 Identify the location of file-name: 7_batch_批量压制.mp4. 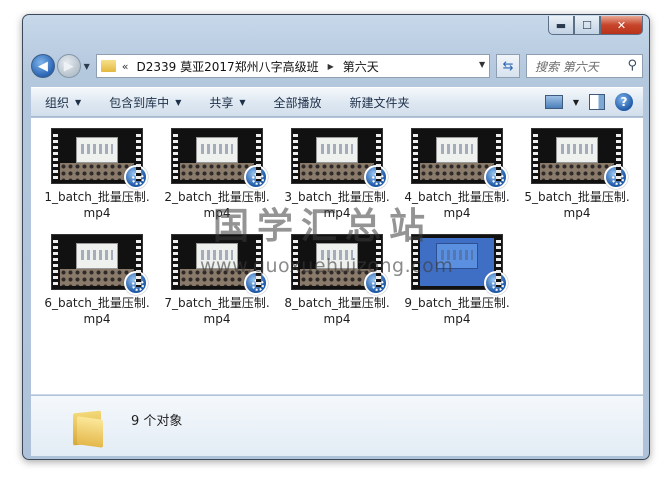
(217, 311).